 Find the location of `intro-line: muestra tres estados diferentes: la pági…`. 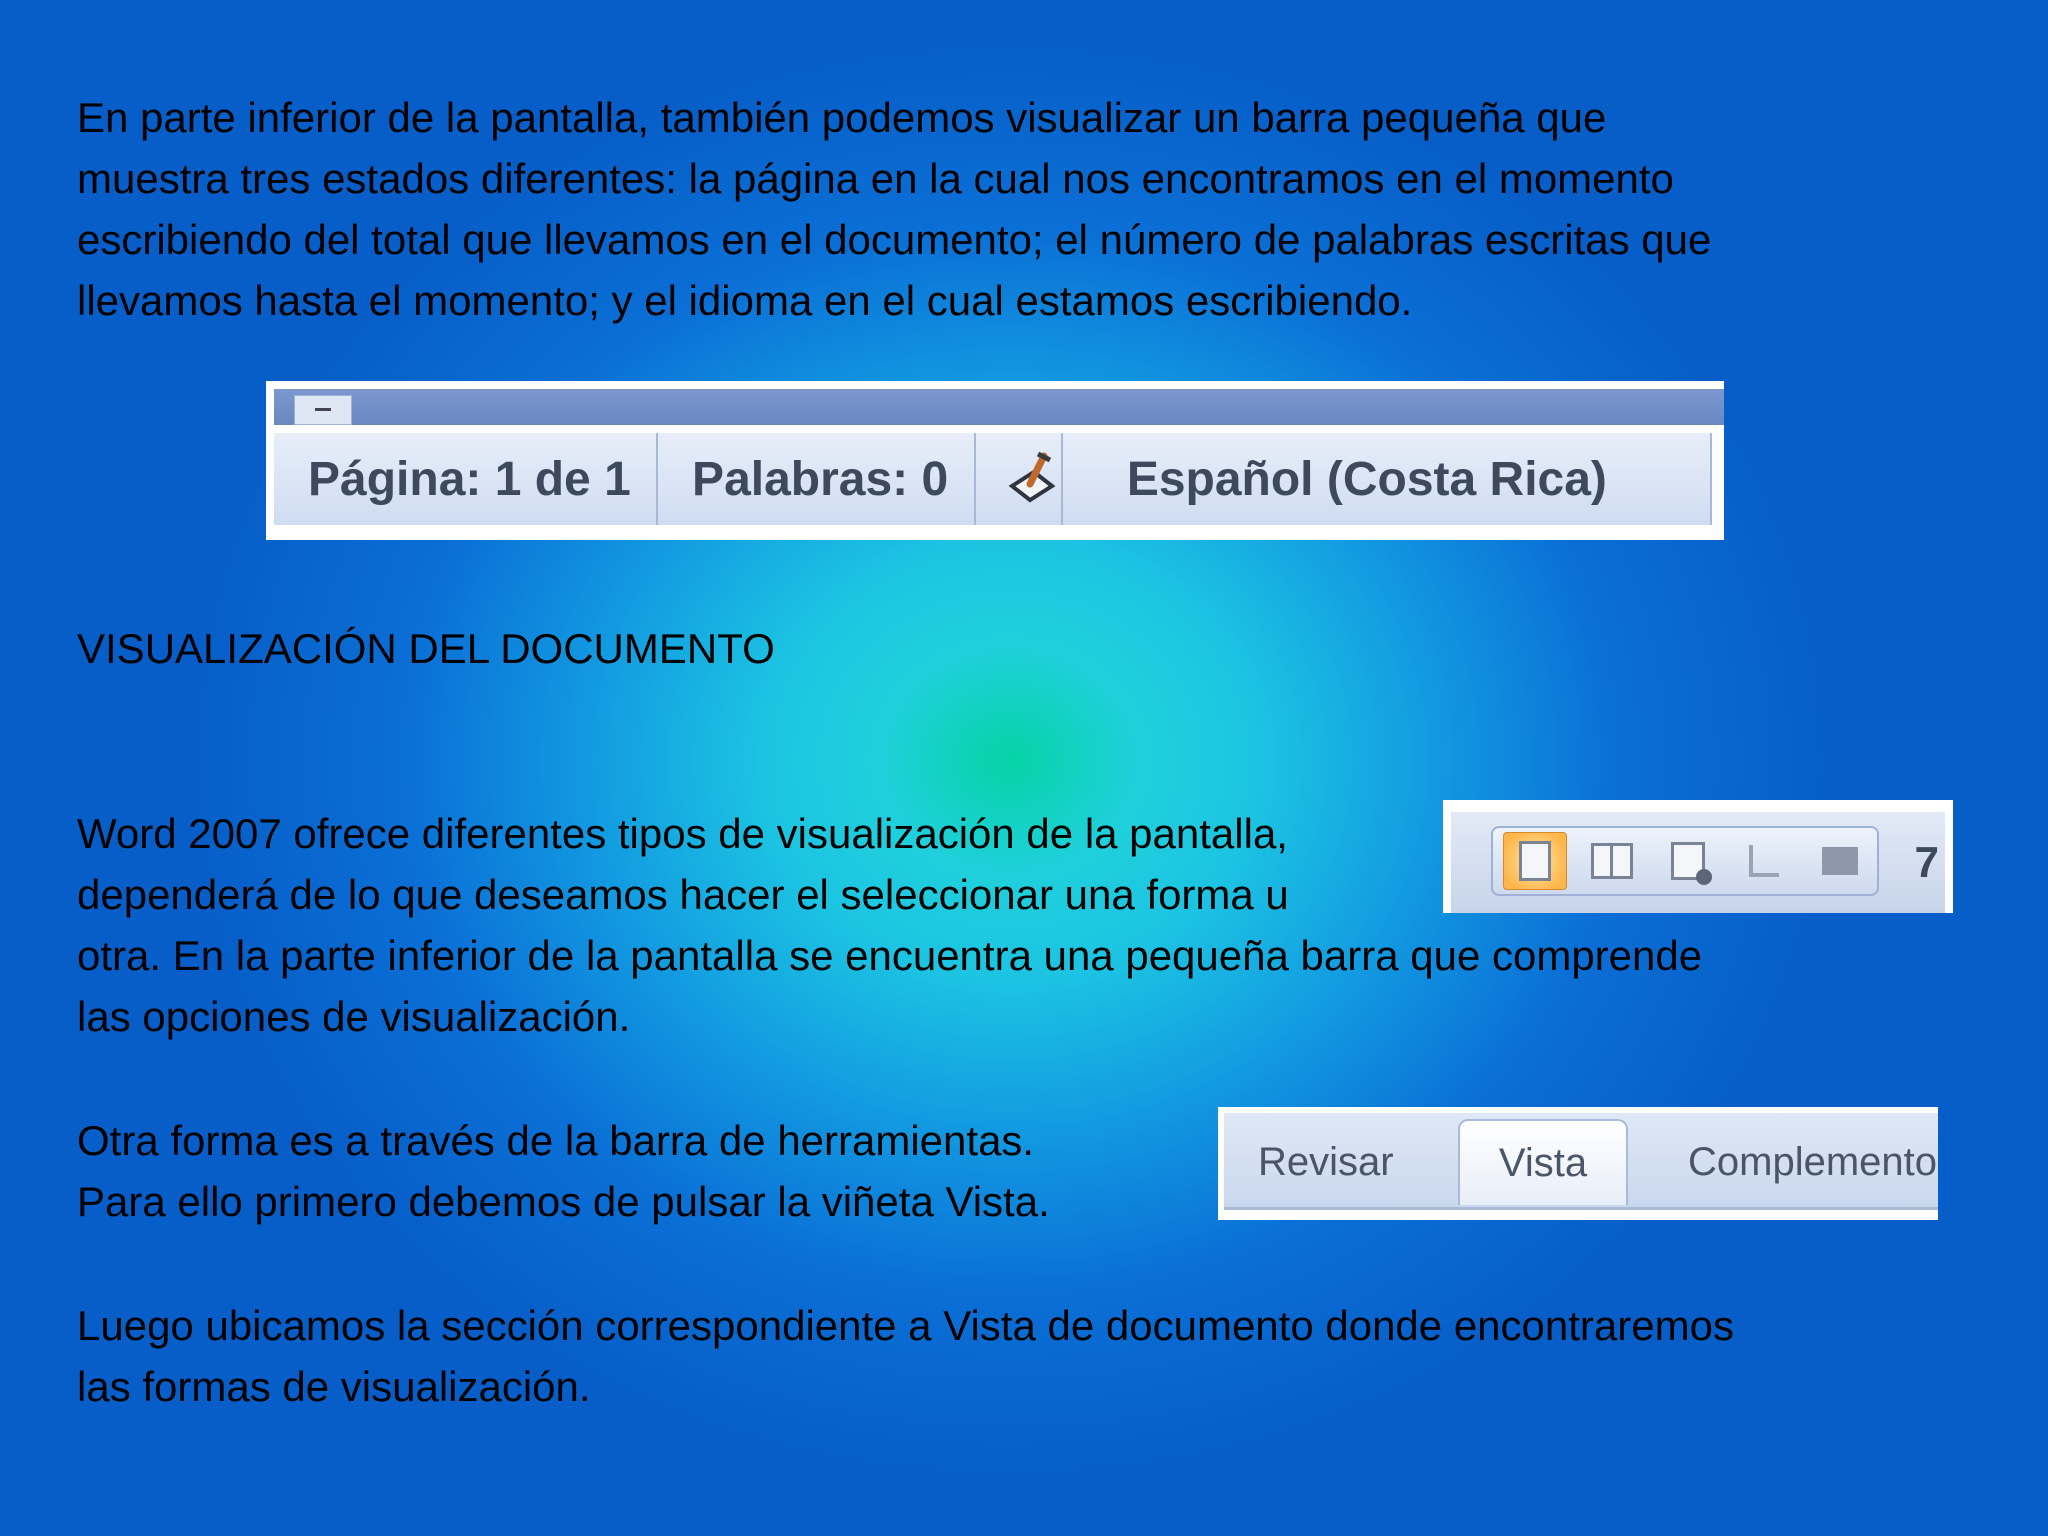

intro-line: muestra tres estados diferentes: la pági… is located at coordinates (875, 178).